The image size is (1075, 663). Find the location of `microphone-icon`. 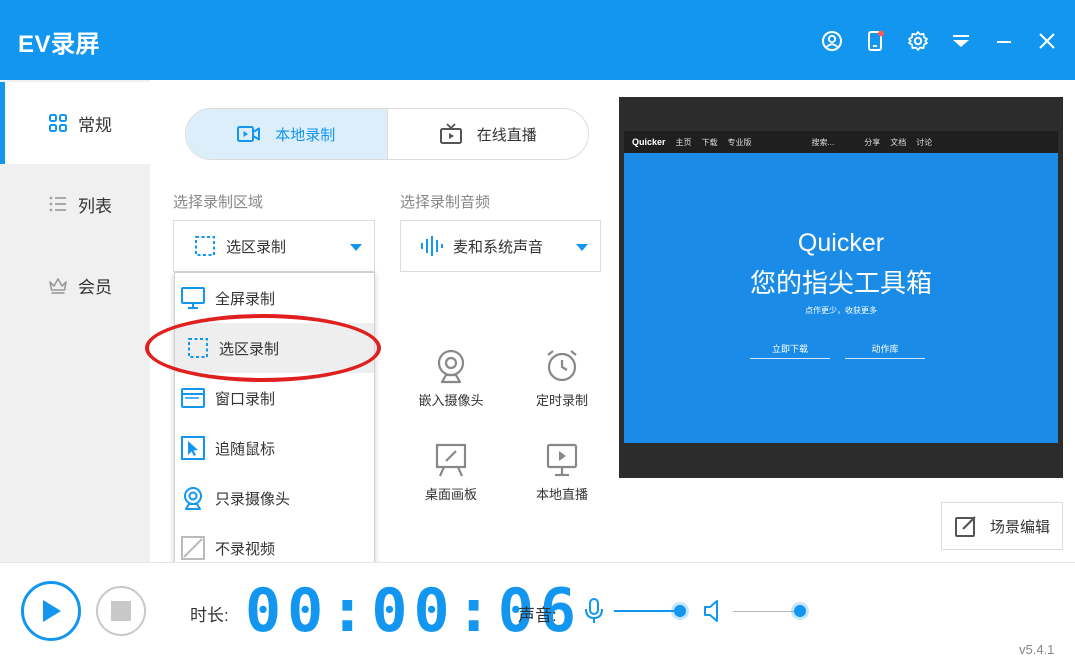

microphone-icon is located at coordinates (594, 611).